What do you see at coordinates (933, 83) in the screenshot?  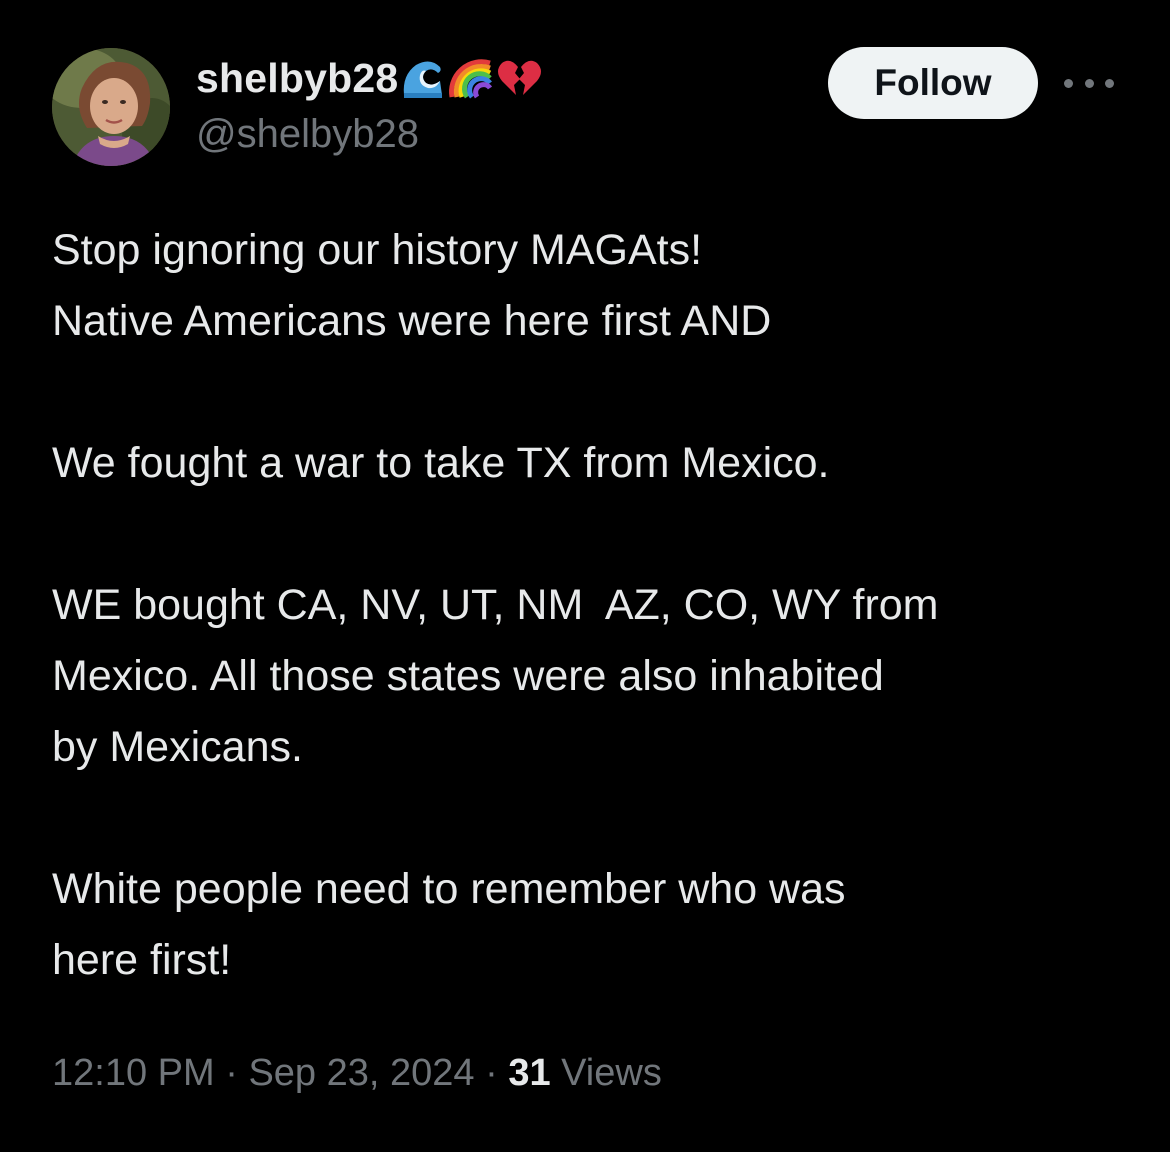 I see `follow-button: Follow` at bounding box center [933, 83].